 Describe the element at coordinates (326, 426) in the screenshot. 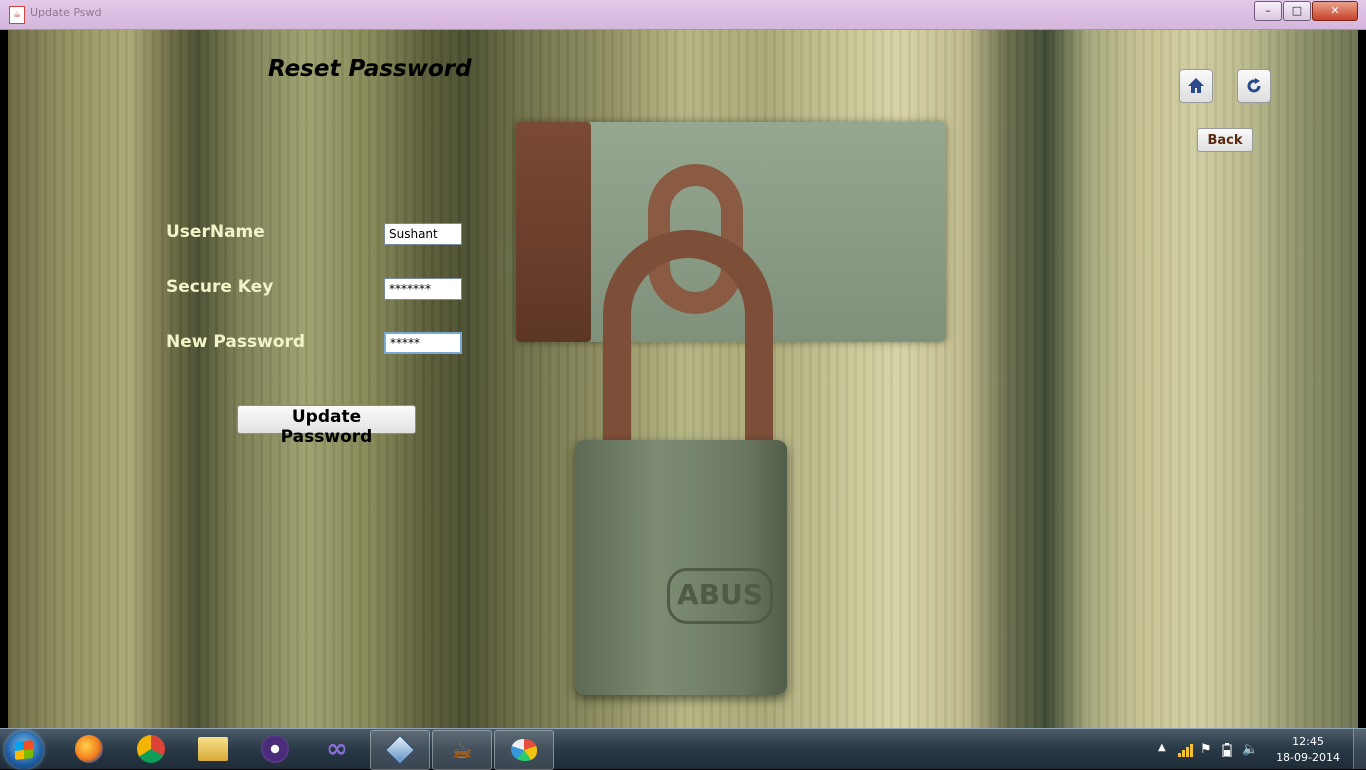

I see `update-password-button: Update Password` at that location.